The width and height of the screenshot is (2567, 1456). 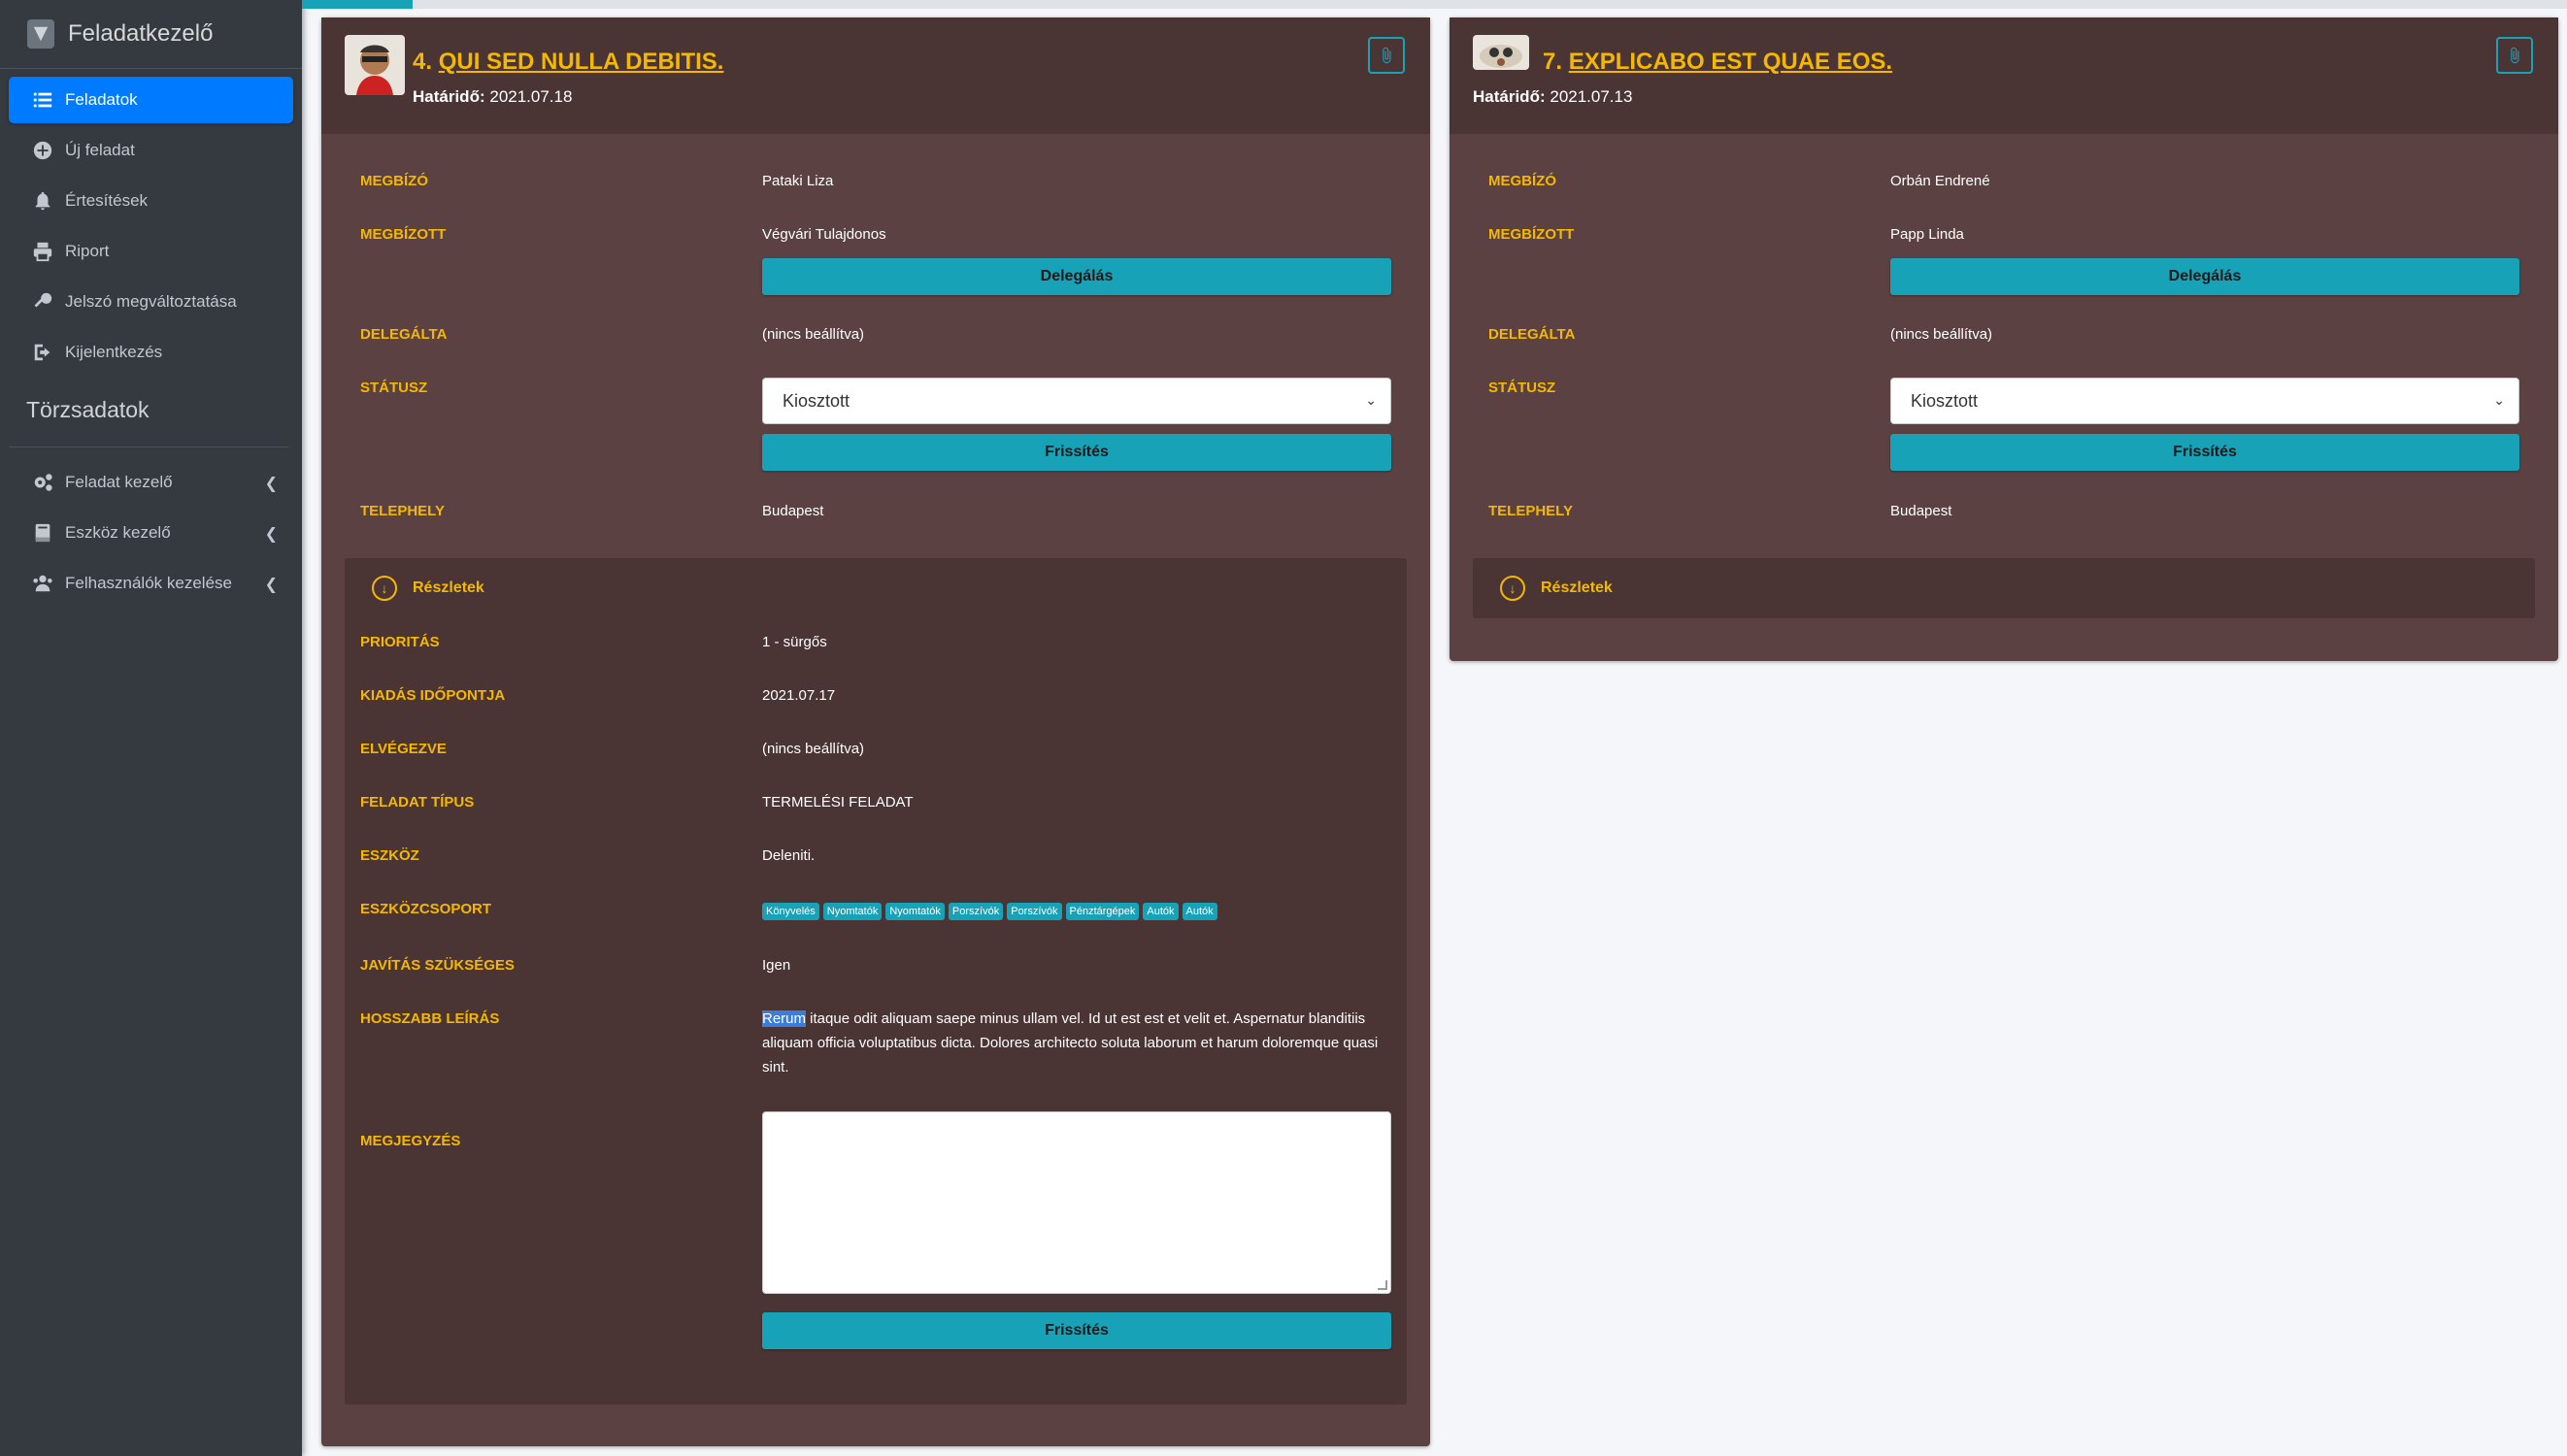 What do you see at coordinates (790, 911) in the screenshot?
I see `status-badge: Könyvelés` at bounding box center [790, 911].